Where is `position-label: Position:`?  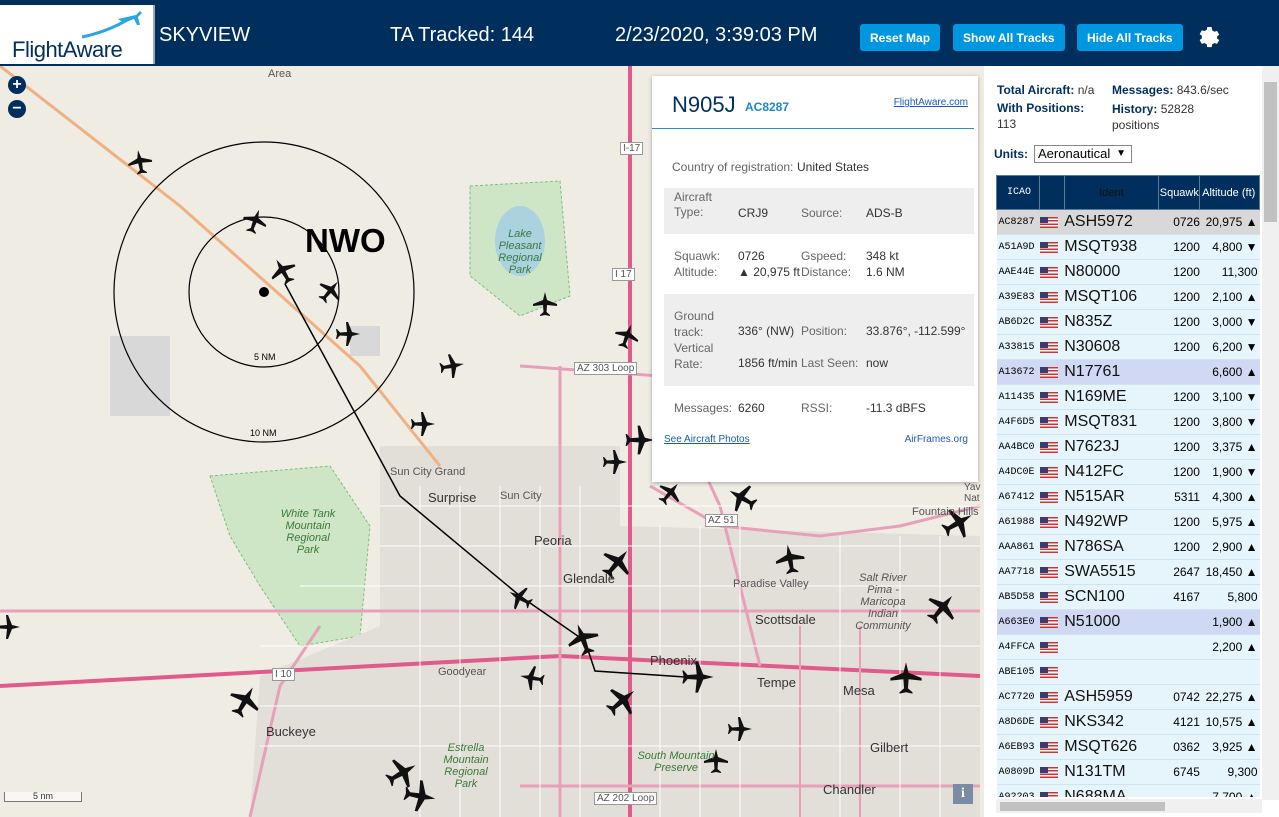
position-label: Position: is located at coordinates (824, 331).